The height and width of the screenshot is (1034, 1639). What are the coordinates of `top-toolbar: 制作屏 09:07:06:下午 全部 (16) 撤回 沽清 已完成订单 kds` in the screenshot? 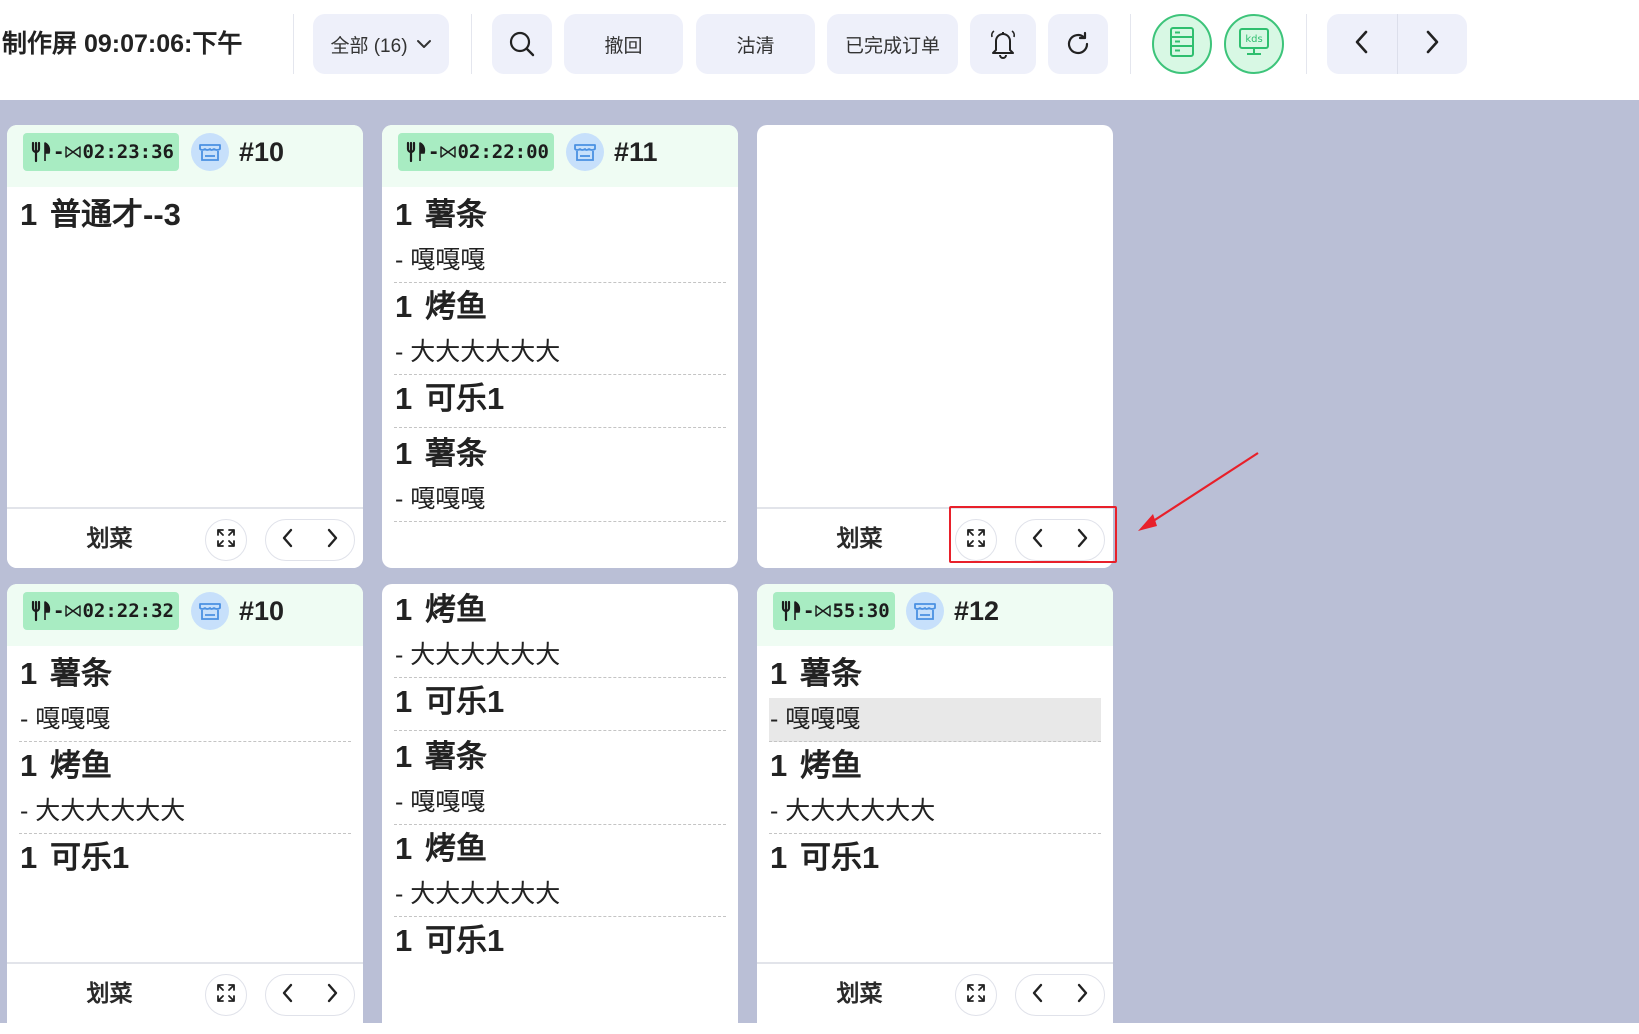 It's located at (819, 50).